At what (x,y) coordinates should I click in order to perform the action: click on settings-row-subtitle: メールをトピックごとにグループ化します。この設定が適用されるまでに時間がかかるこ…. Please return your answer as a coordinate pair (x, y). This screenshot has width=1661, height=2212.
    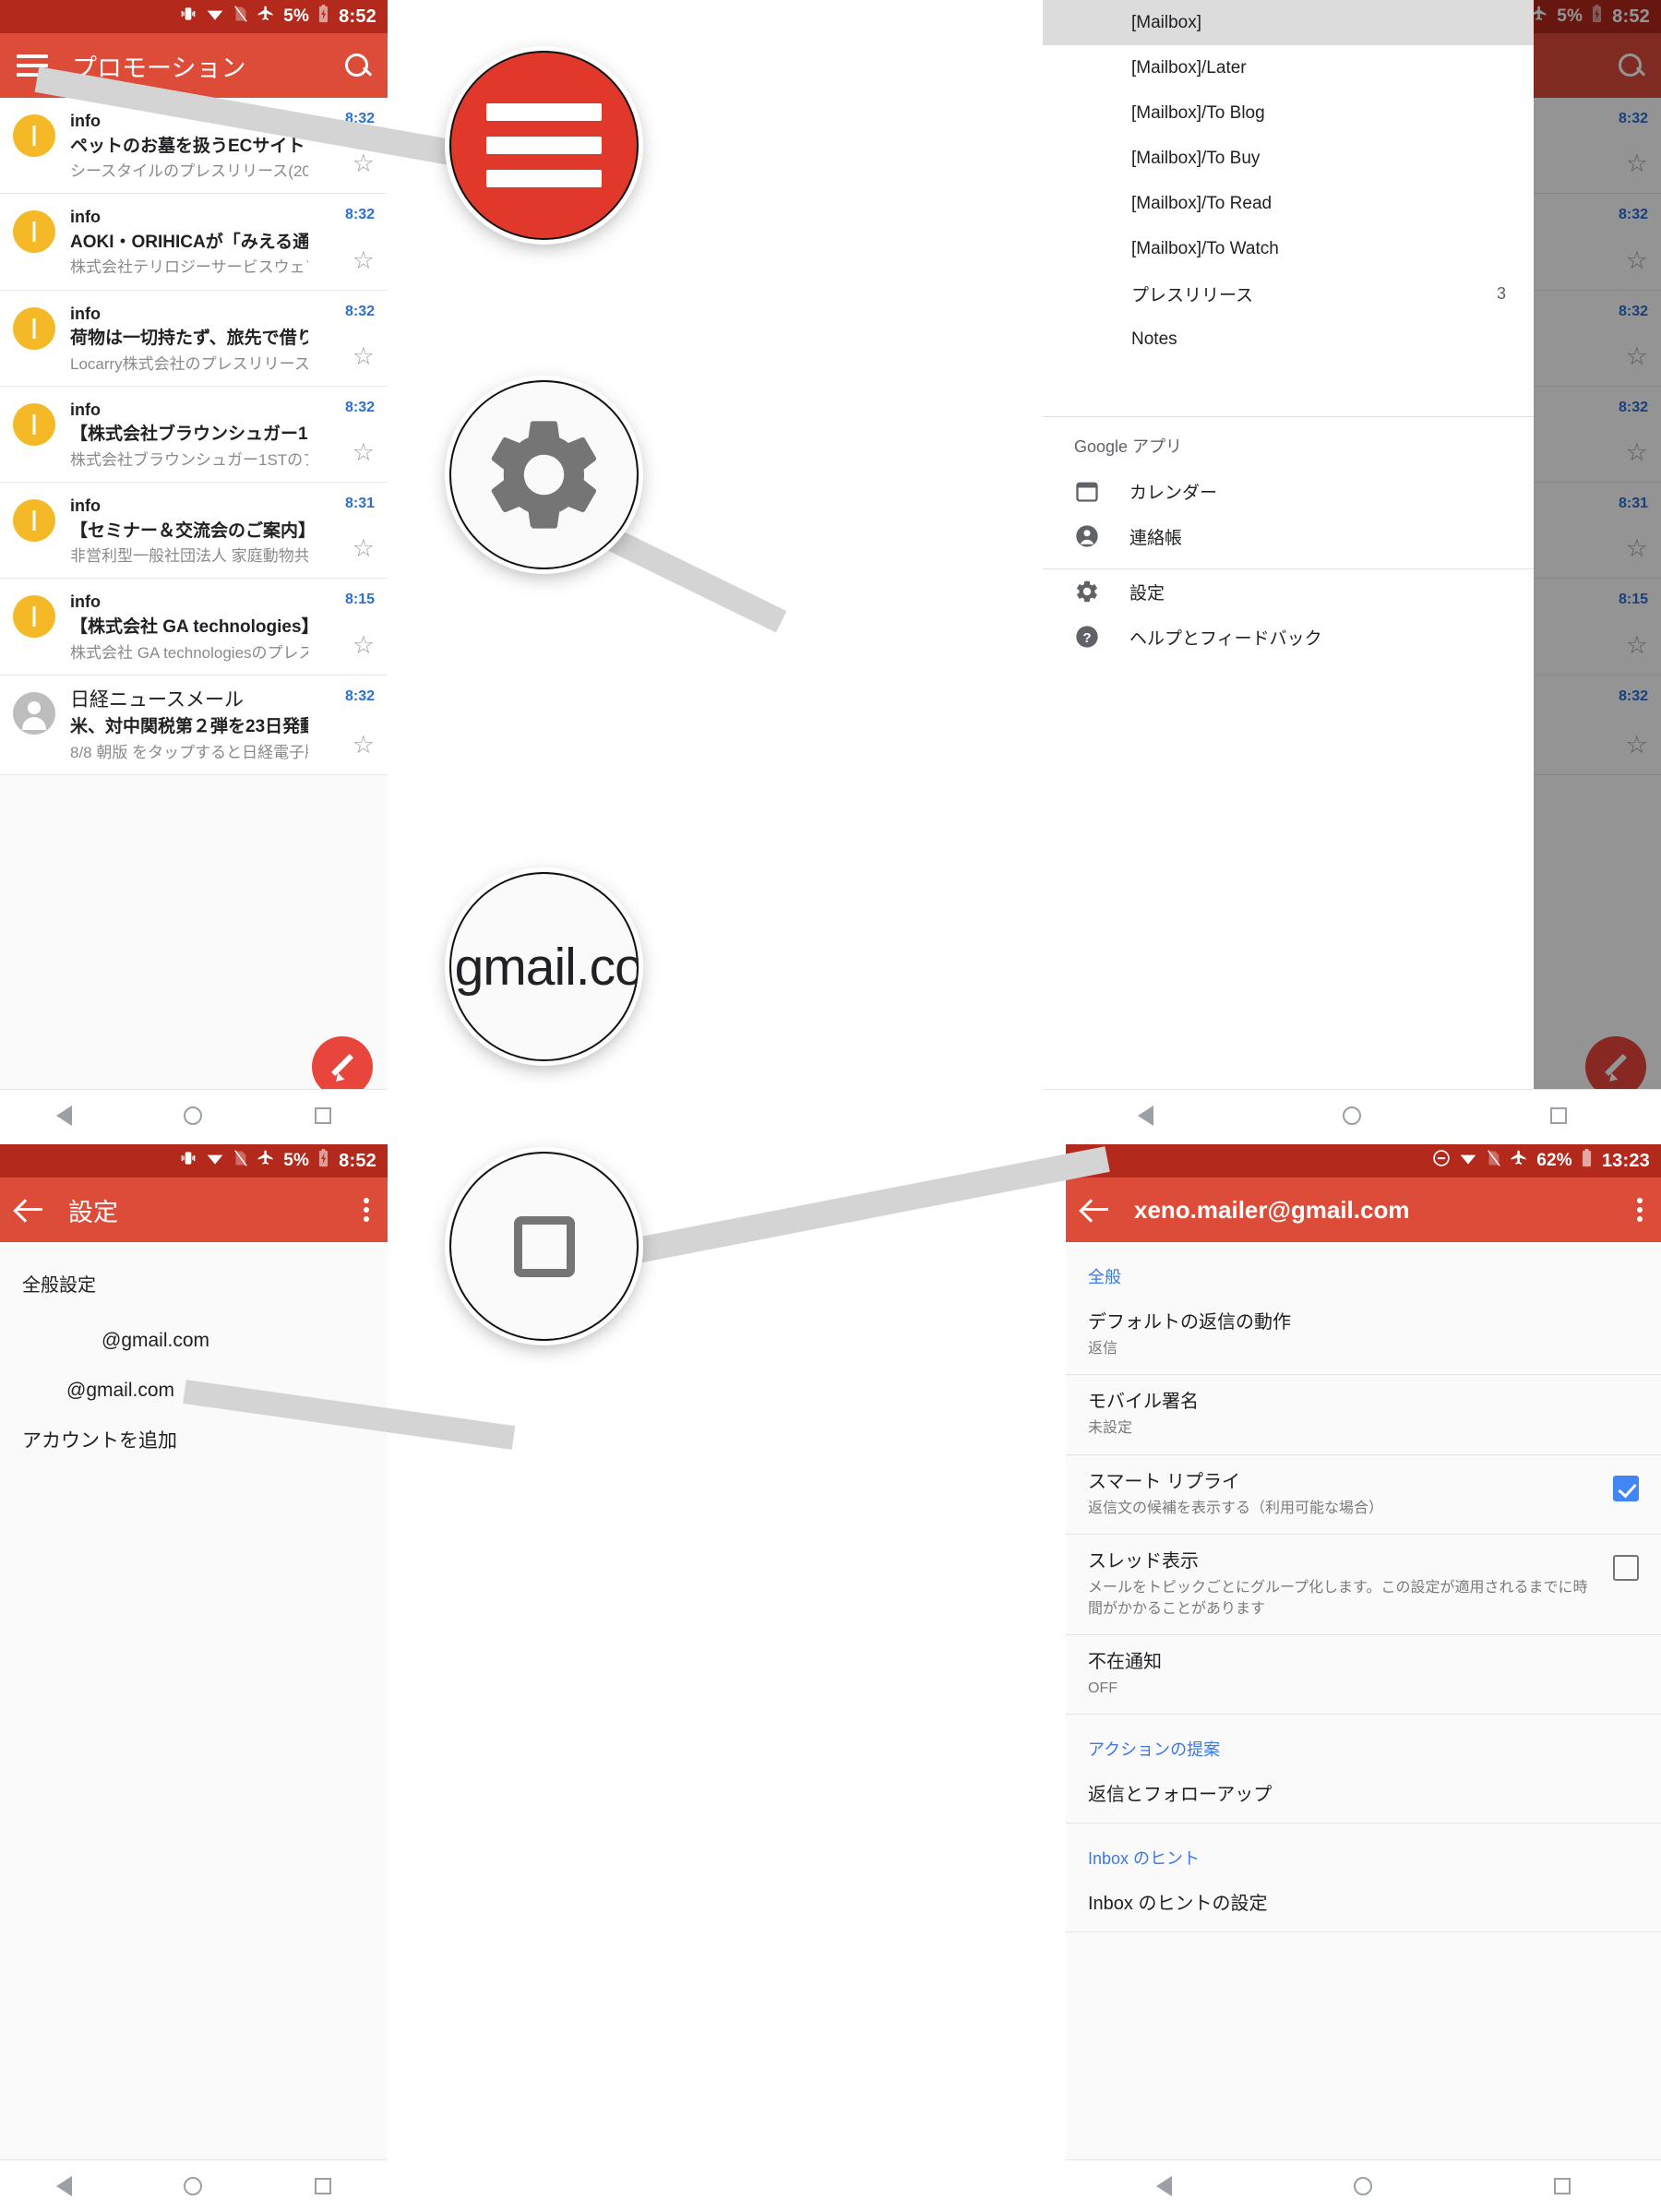
    Looking at the image, I should click on (1338, 1598).